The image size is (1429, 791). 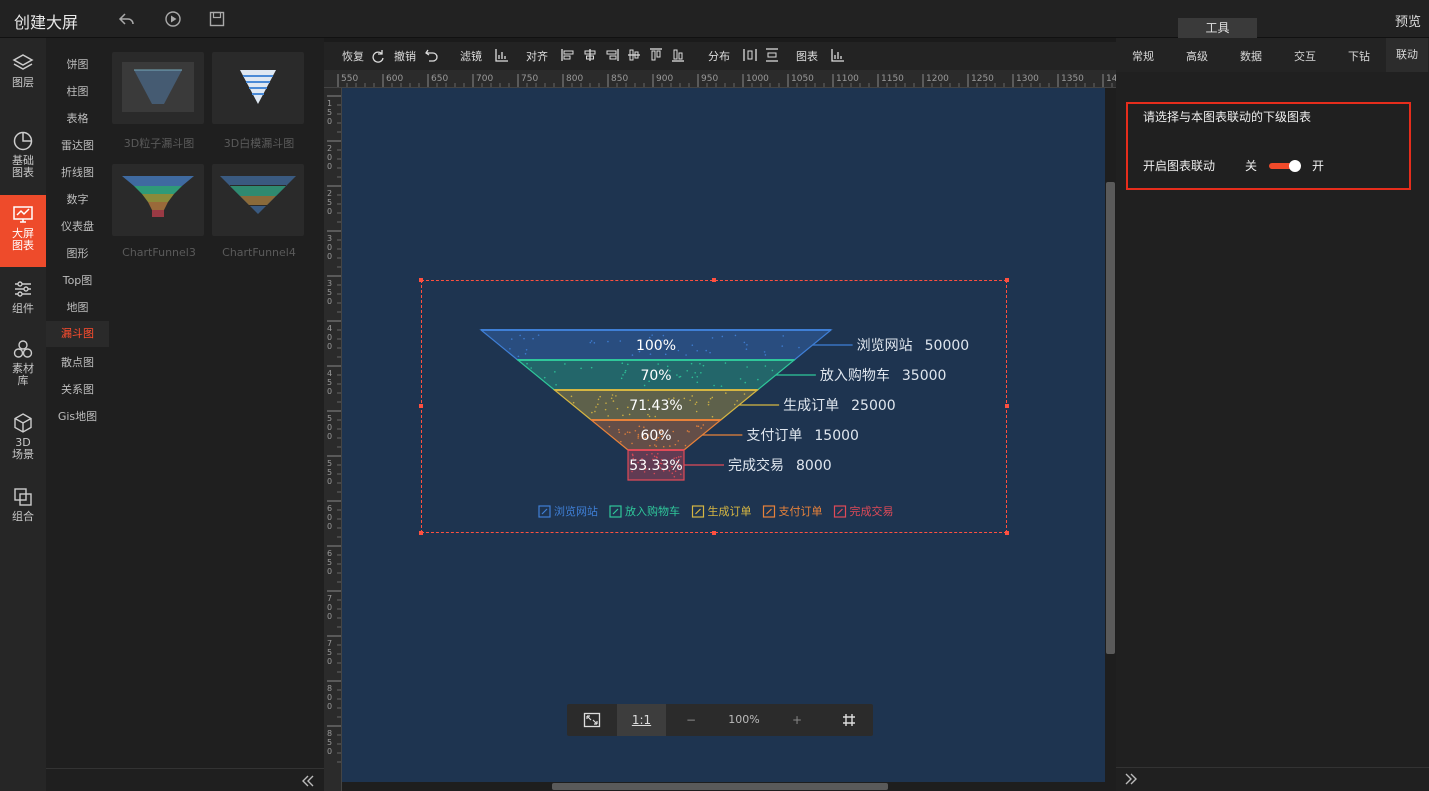 What do you see at coordinates (612, 55) in the screenshot?
I see `align-right-icon` at bounding box center [612, 55].